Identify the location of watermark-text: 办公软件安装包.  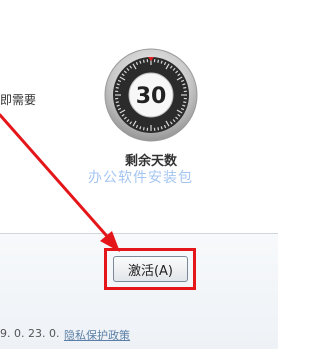
(140, 178).